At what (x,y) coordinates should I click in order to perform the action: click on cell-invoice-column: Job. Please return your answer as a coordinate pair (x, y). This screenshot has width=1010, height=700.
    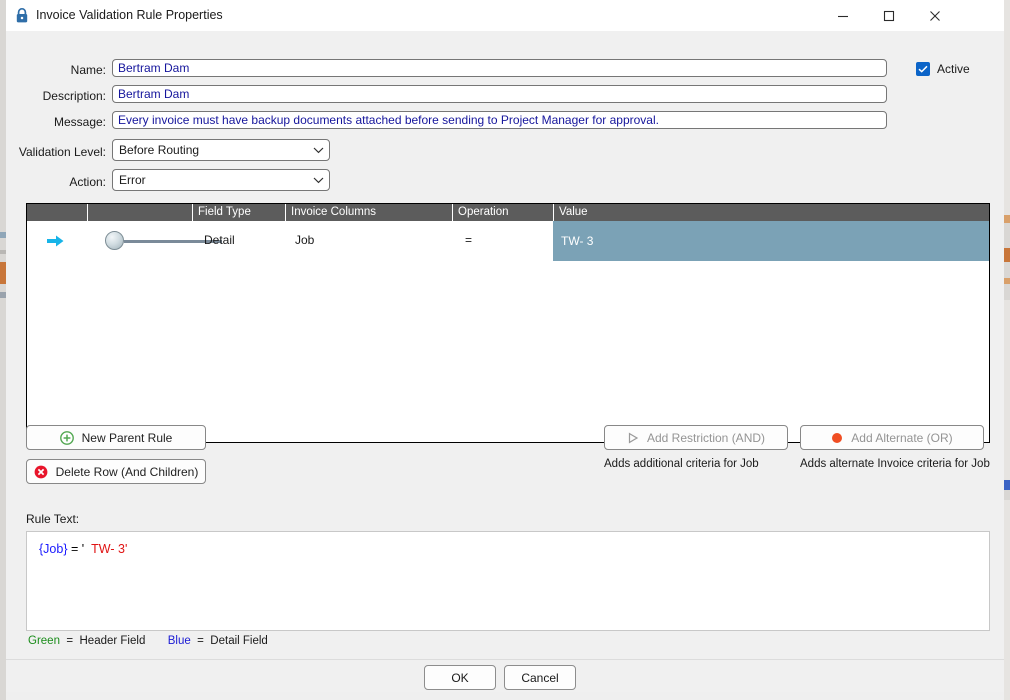
    Looking at the image, I should click on (305, 240).